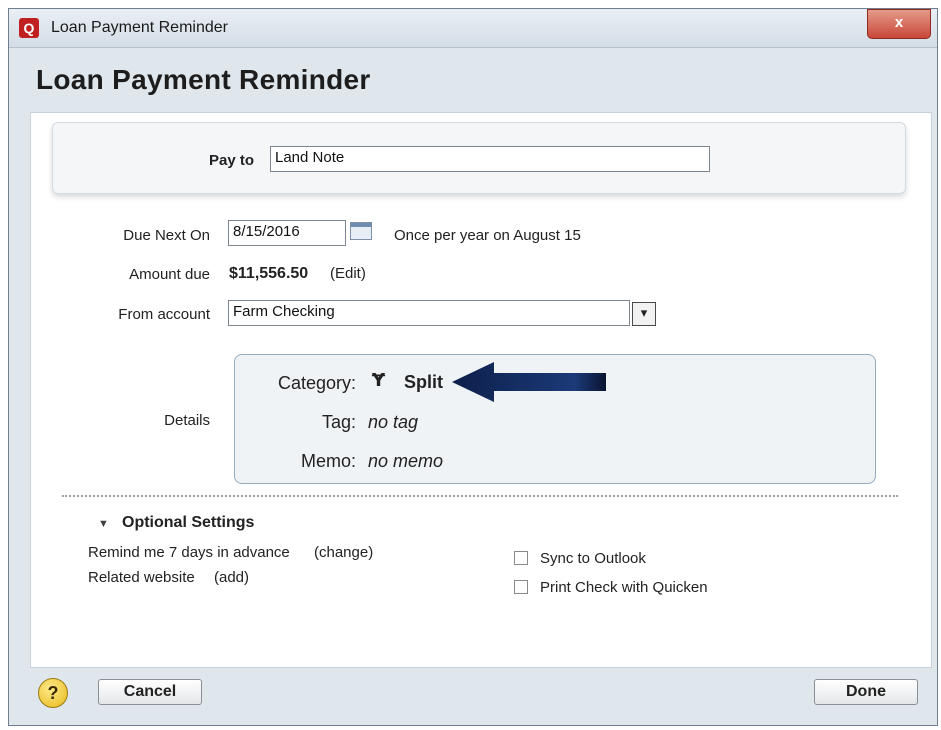 The width and height of the screenshot is (941, 730). I want to click on website-text: Related website, so click(141, 577).